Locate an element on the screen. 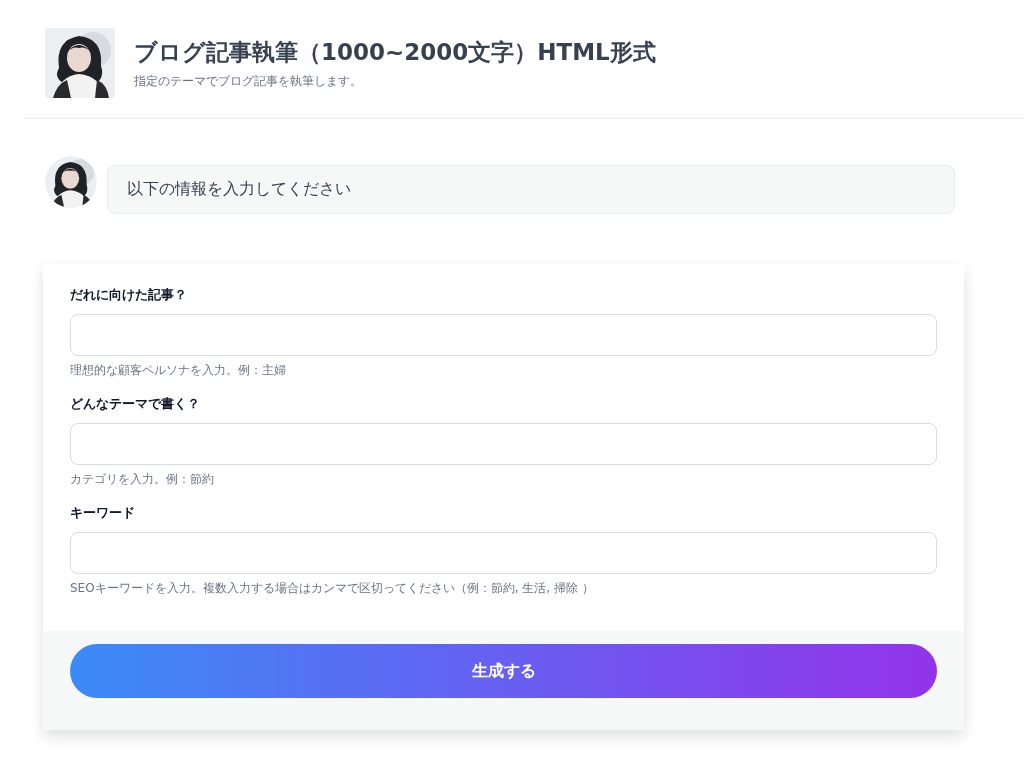 This screenshot has height=783, width=1024. page-subtitle: 指定のテーマでブログ記事を執筆します。 is located at coordinates (248, 81).